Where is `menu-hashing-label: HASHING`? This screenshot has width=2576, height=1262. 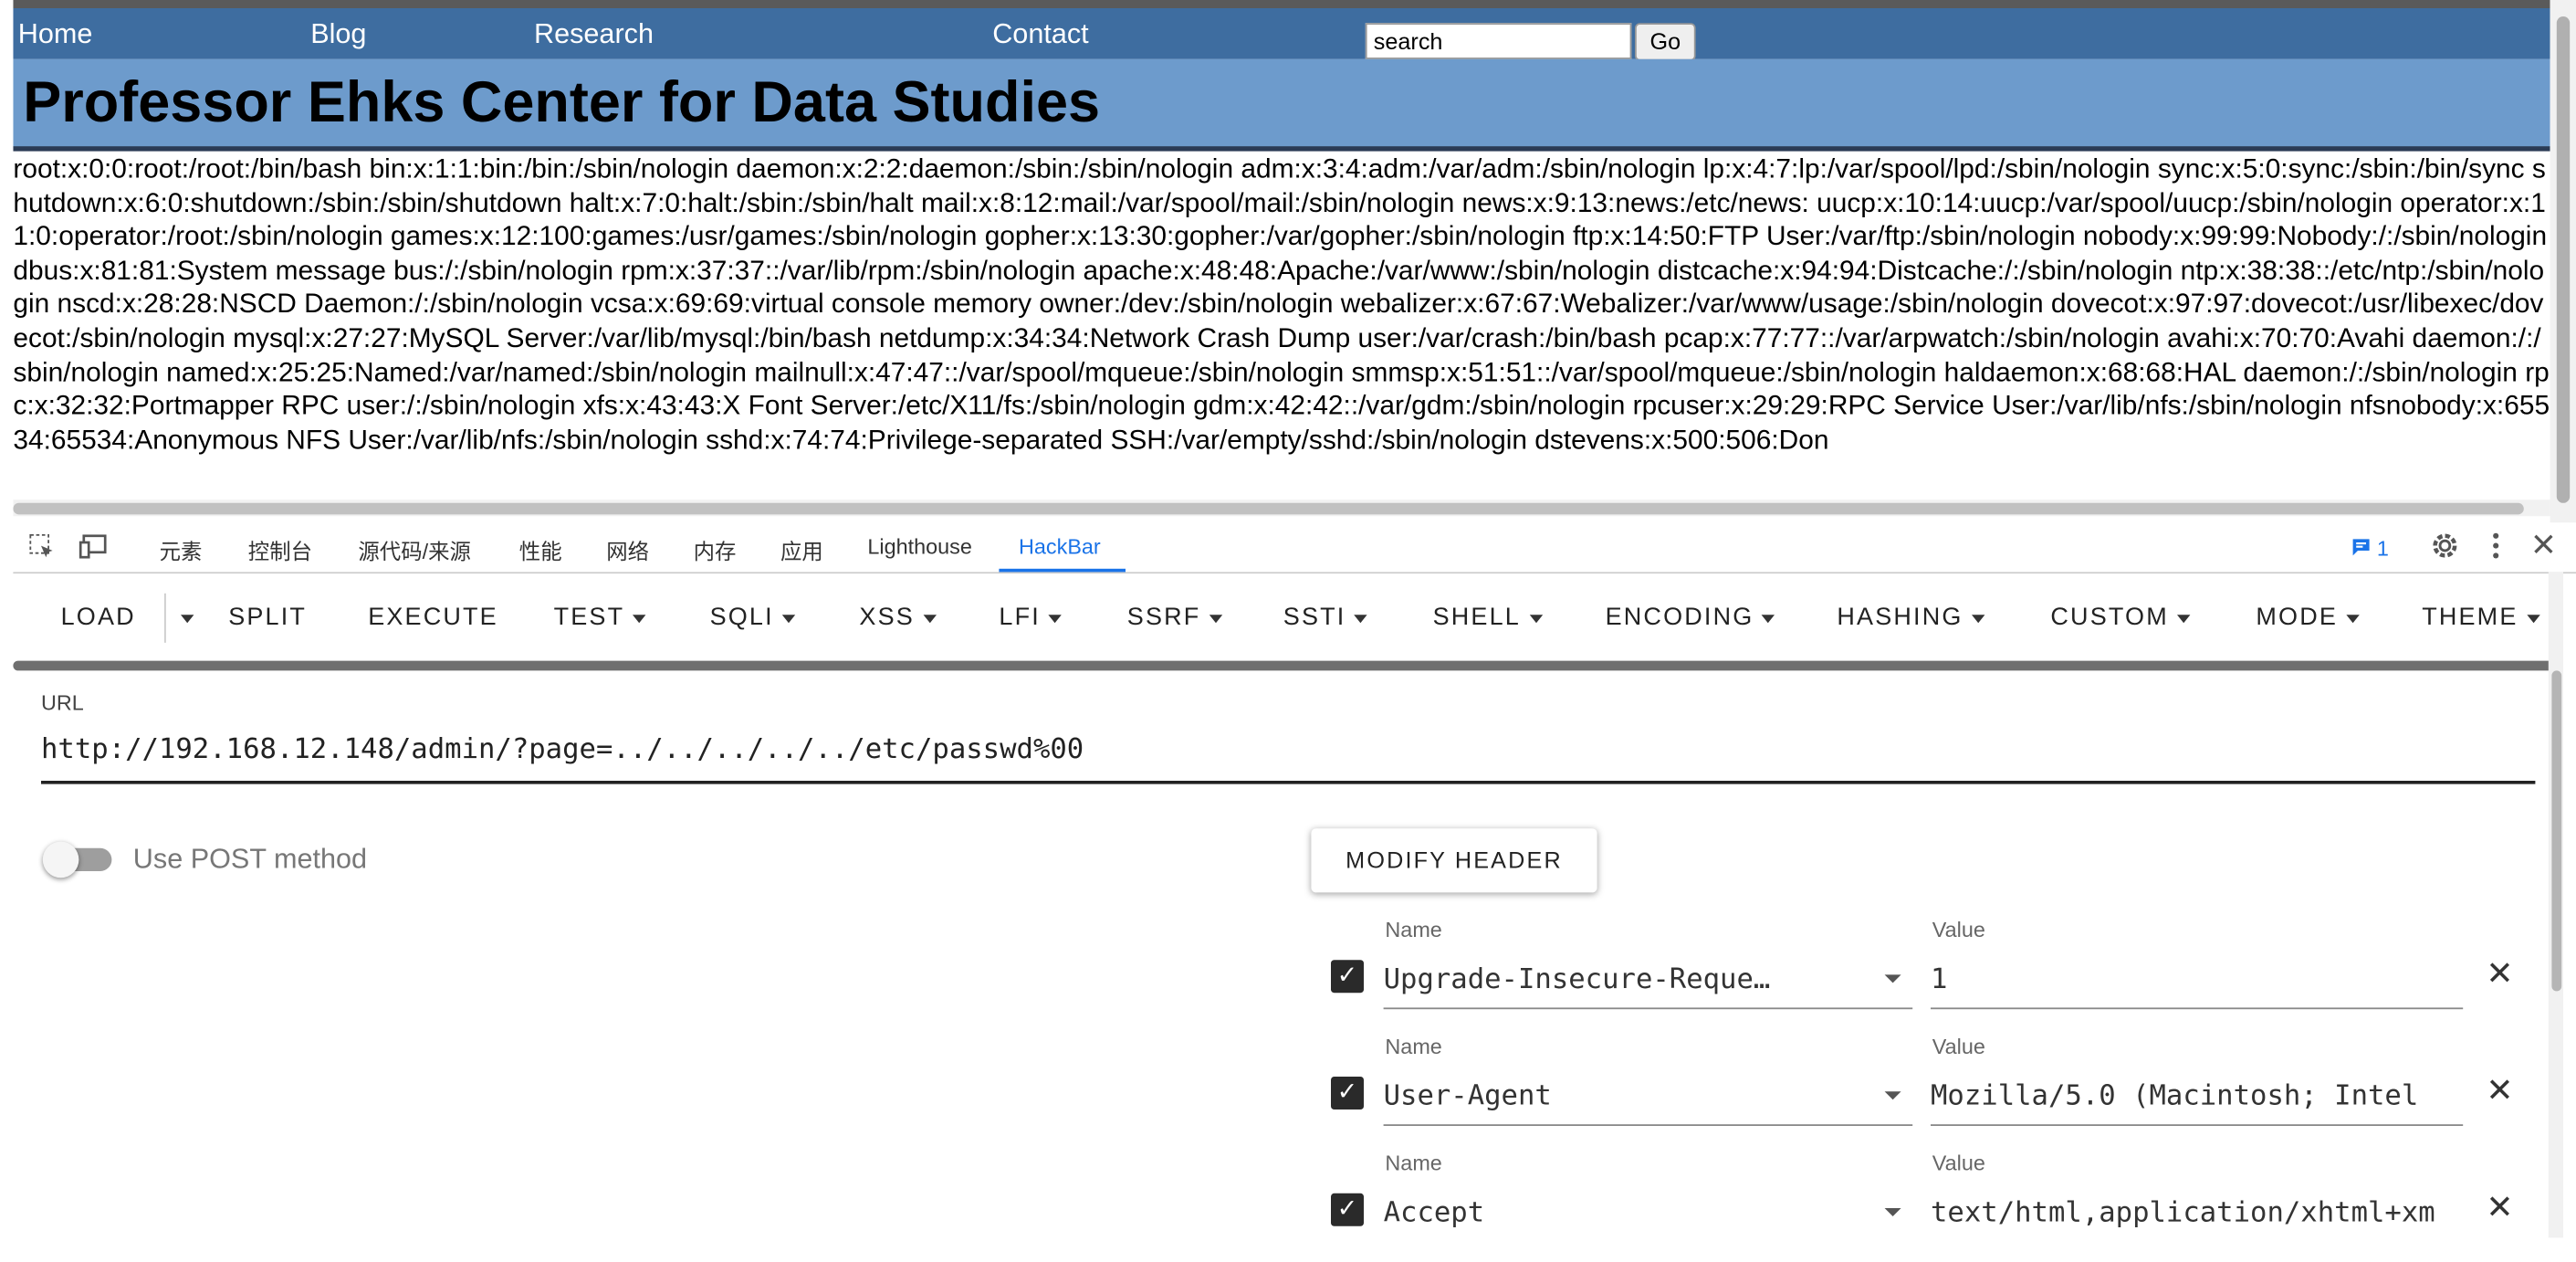 menu-hashing-label: HASHING is located at coordinates (1900, 617).